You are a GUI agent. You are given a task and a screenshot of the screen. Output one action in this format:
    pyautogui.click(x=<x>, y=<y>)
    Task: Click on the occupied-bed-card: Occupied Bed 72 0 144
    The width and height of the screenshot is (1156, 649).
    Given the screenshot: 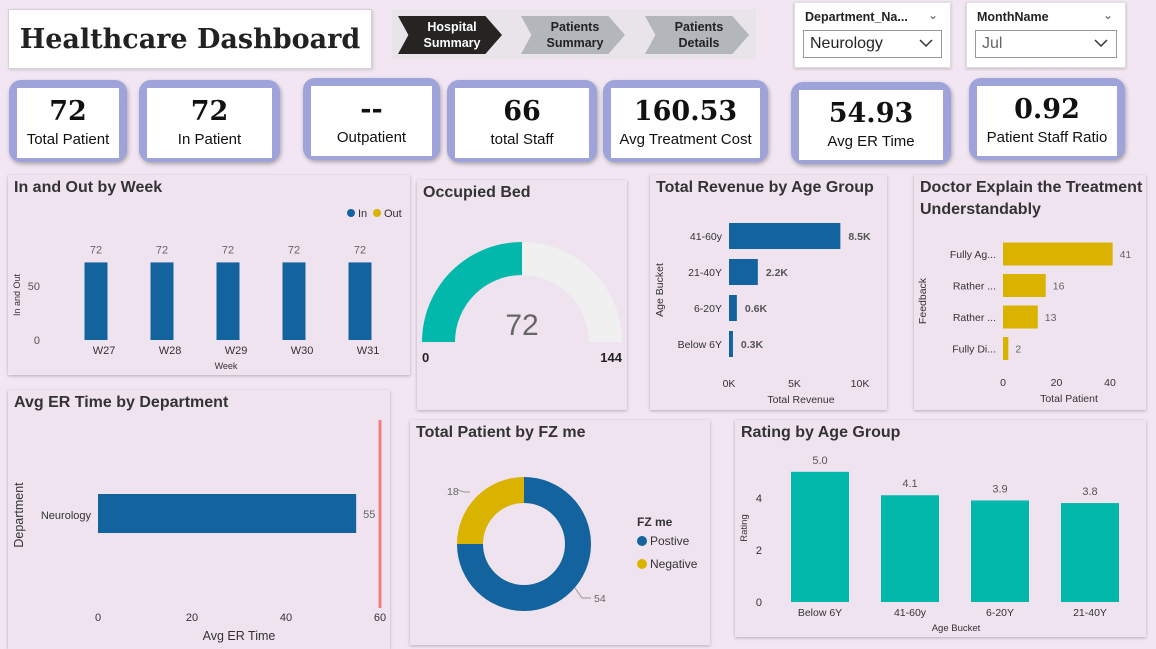 What is the action you would take?
    pyautogui.click(x=522, y=295)
    